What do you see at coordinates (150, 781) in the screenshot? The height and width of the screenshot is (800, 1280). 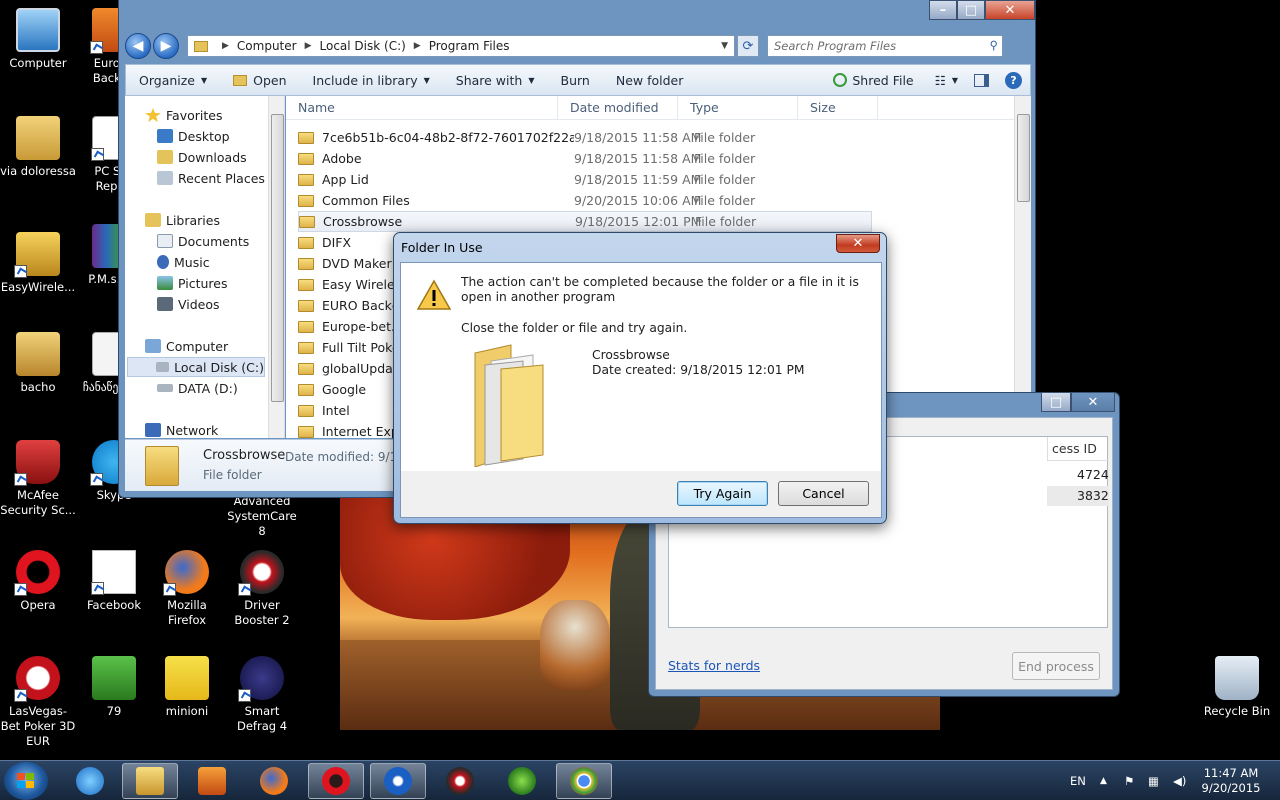 I see `taskbar-file-explorer` at bounding box center [150, 781].